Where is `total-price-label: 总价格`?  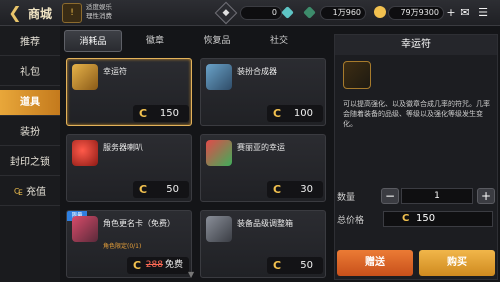
total-price-label: 总价格 is located at coordinates (351, 221).